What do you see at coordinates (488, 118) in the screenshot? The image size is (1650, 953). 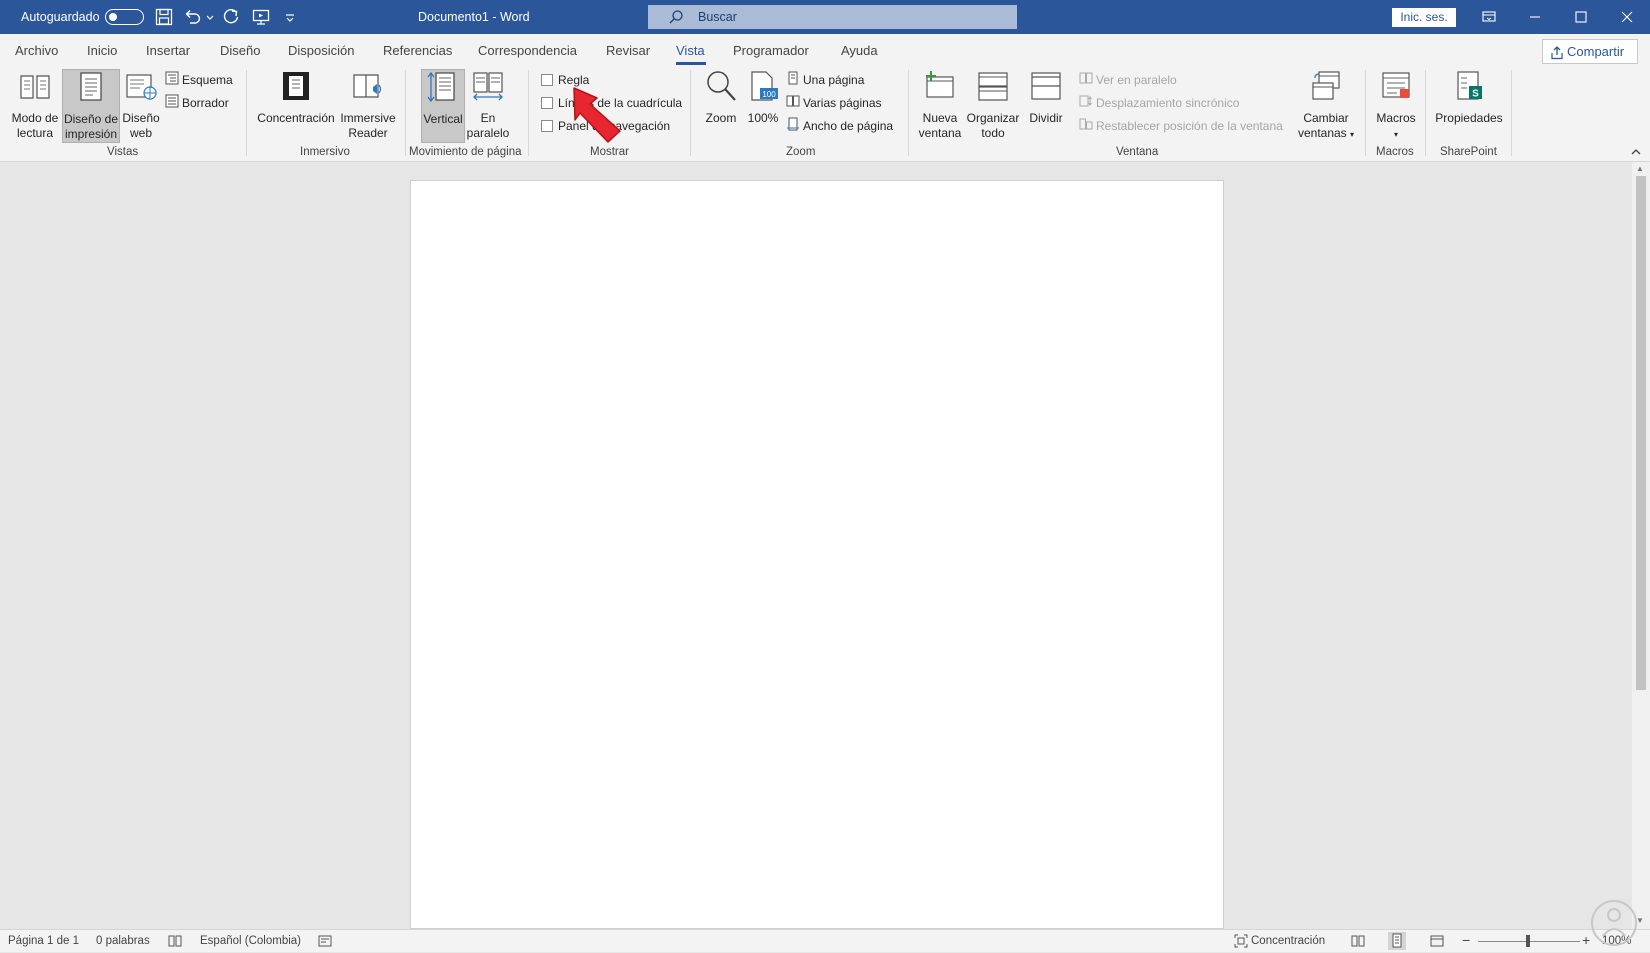 I see `side-to-side-label-1: En` at bounding box center [488, 118].